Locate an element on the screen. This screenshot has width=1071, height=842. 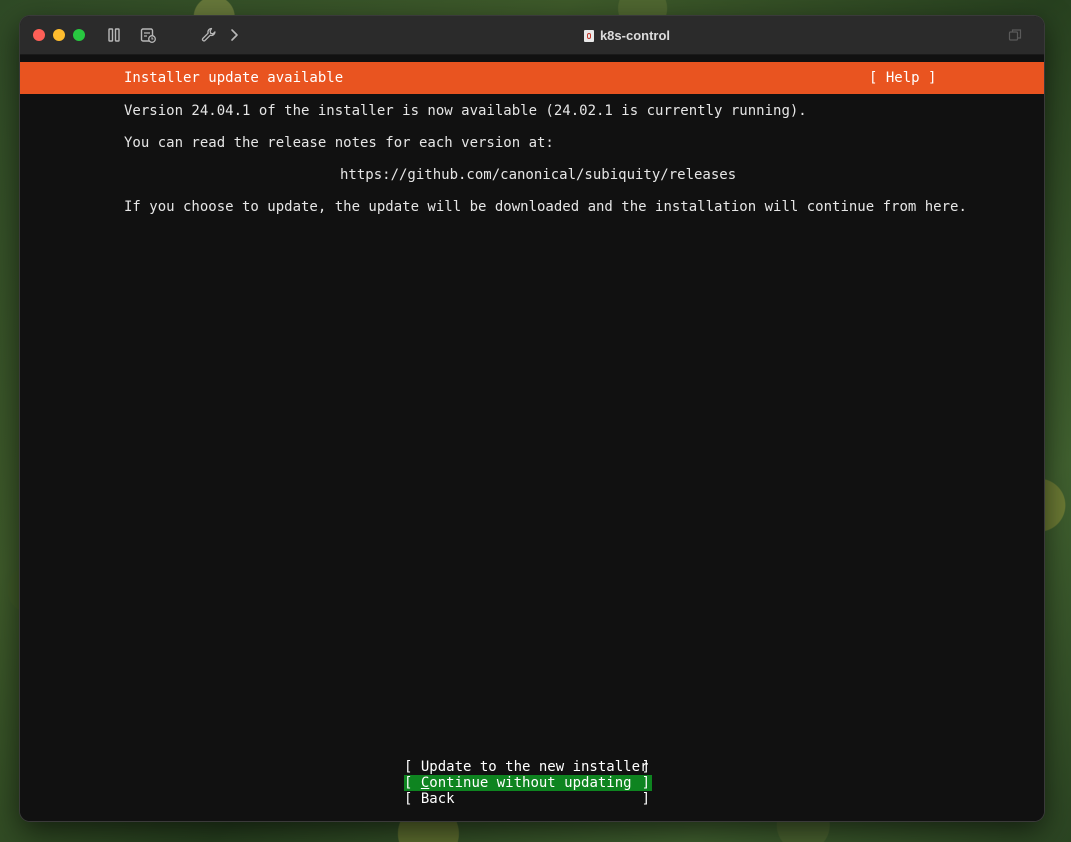
window-title-area: k8s-control is located at coordinates (532, 35).